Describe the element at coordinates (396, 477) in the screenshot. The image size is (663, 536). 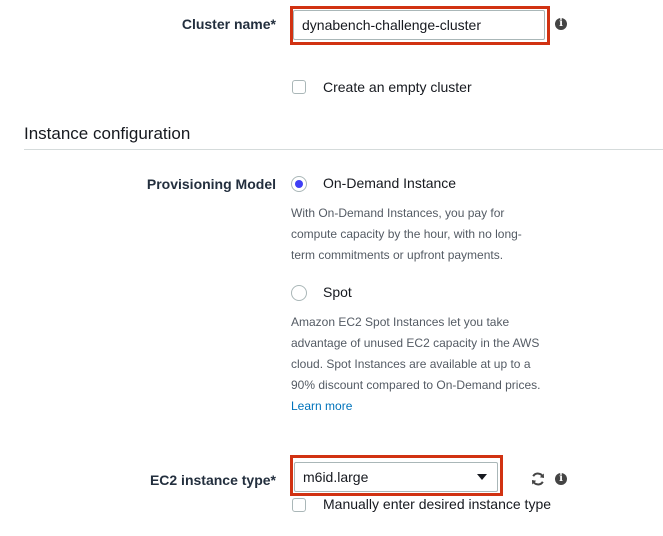
I see `ec2-instance-type-select: m6id.large` at that location.